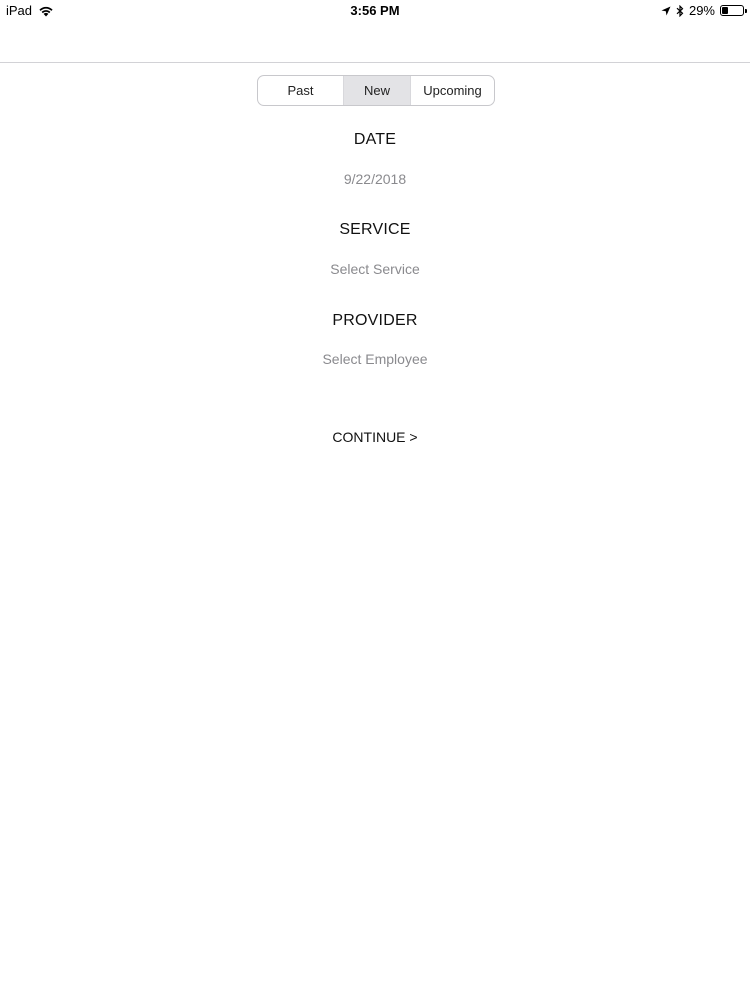 This screenshot has width=750, height=1000. I want to click on date-label: DATE, so click(375, 139).